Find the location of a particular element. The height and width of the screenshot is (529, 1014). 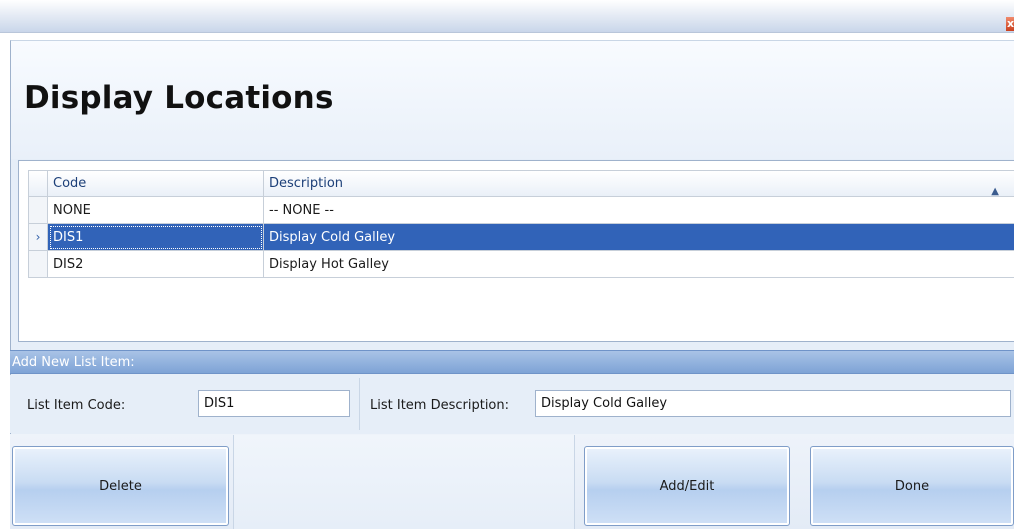

row-indicator-cell: › is located at coordinates (38, 237).